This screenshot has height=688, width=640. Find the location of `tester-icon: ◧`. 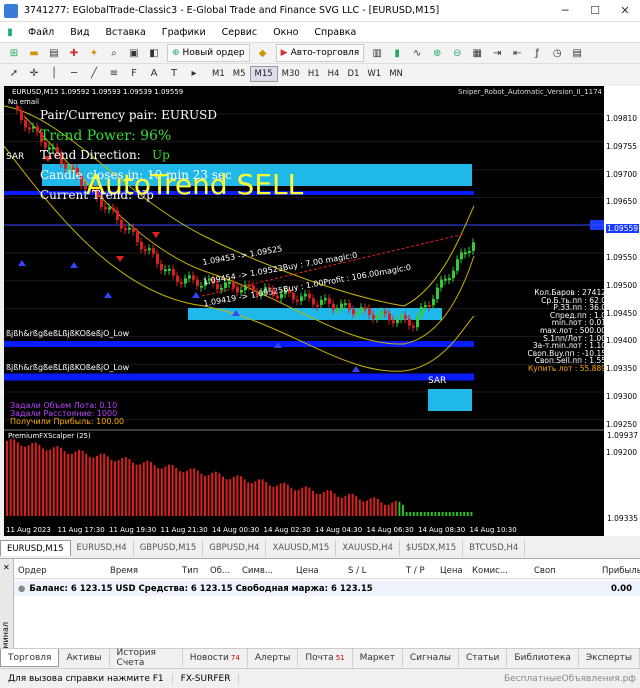

tester-icon: ◧ is located at coordinates (154, 53).